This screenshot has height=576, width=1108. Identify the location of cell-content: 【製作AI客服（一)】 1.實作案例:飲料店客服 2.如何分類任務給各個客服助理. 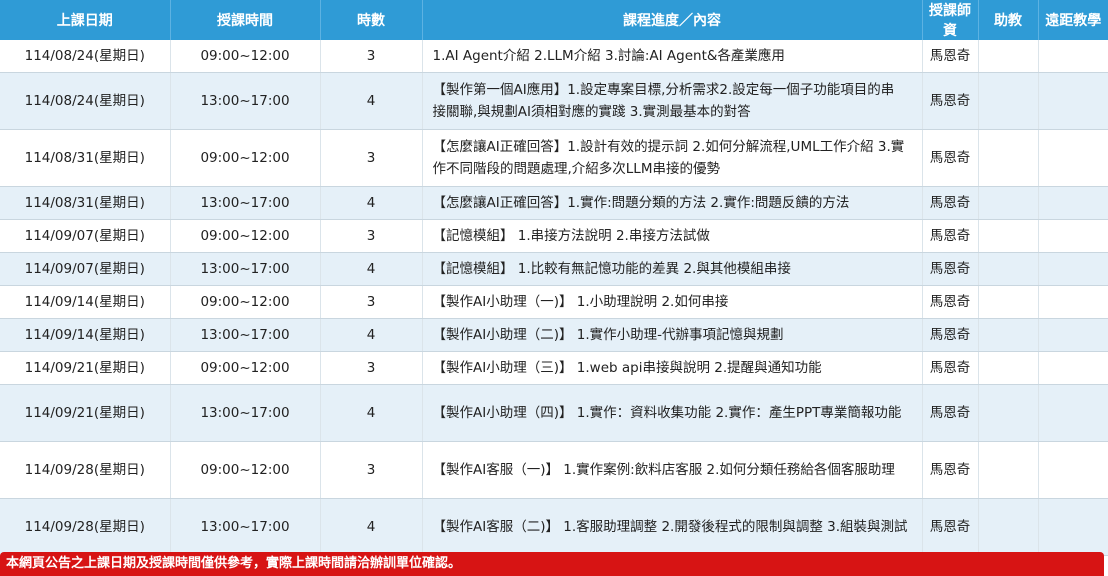
(672, 470).